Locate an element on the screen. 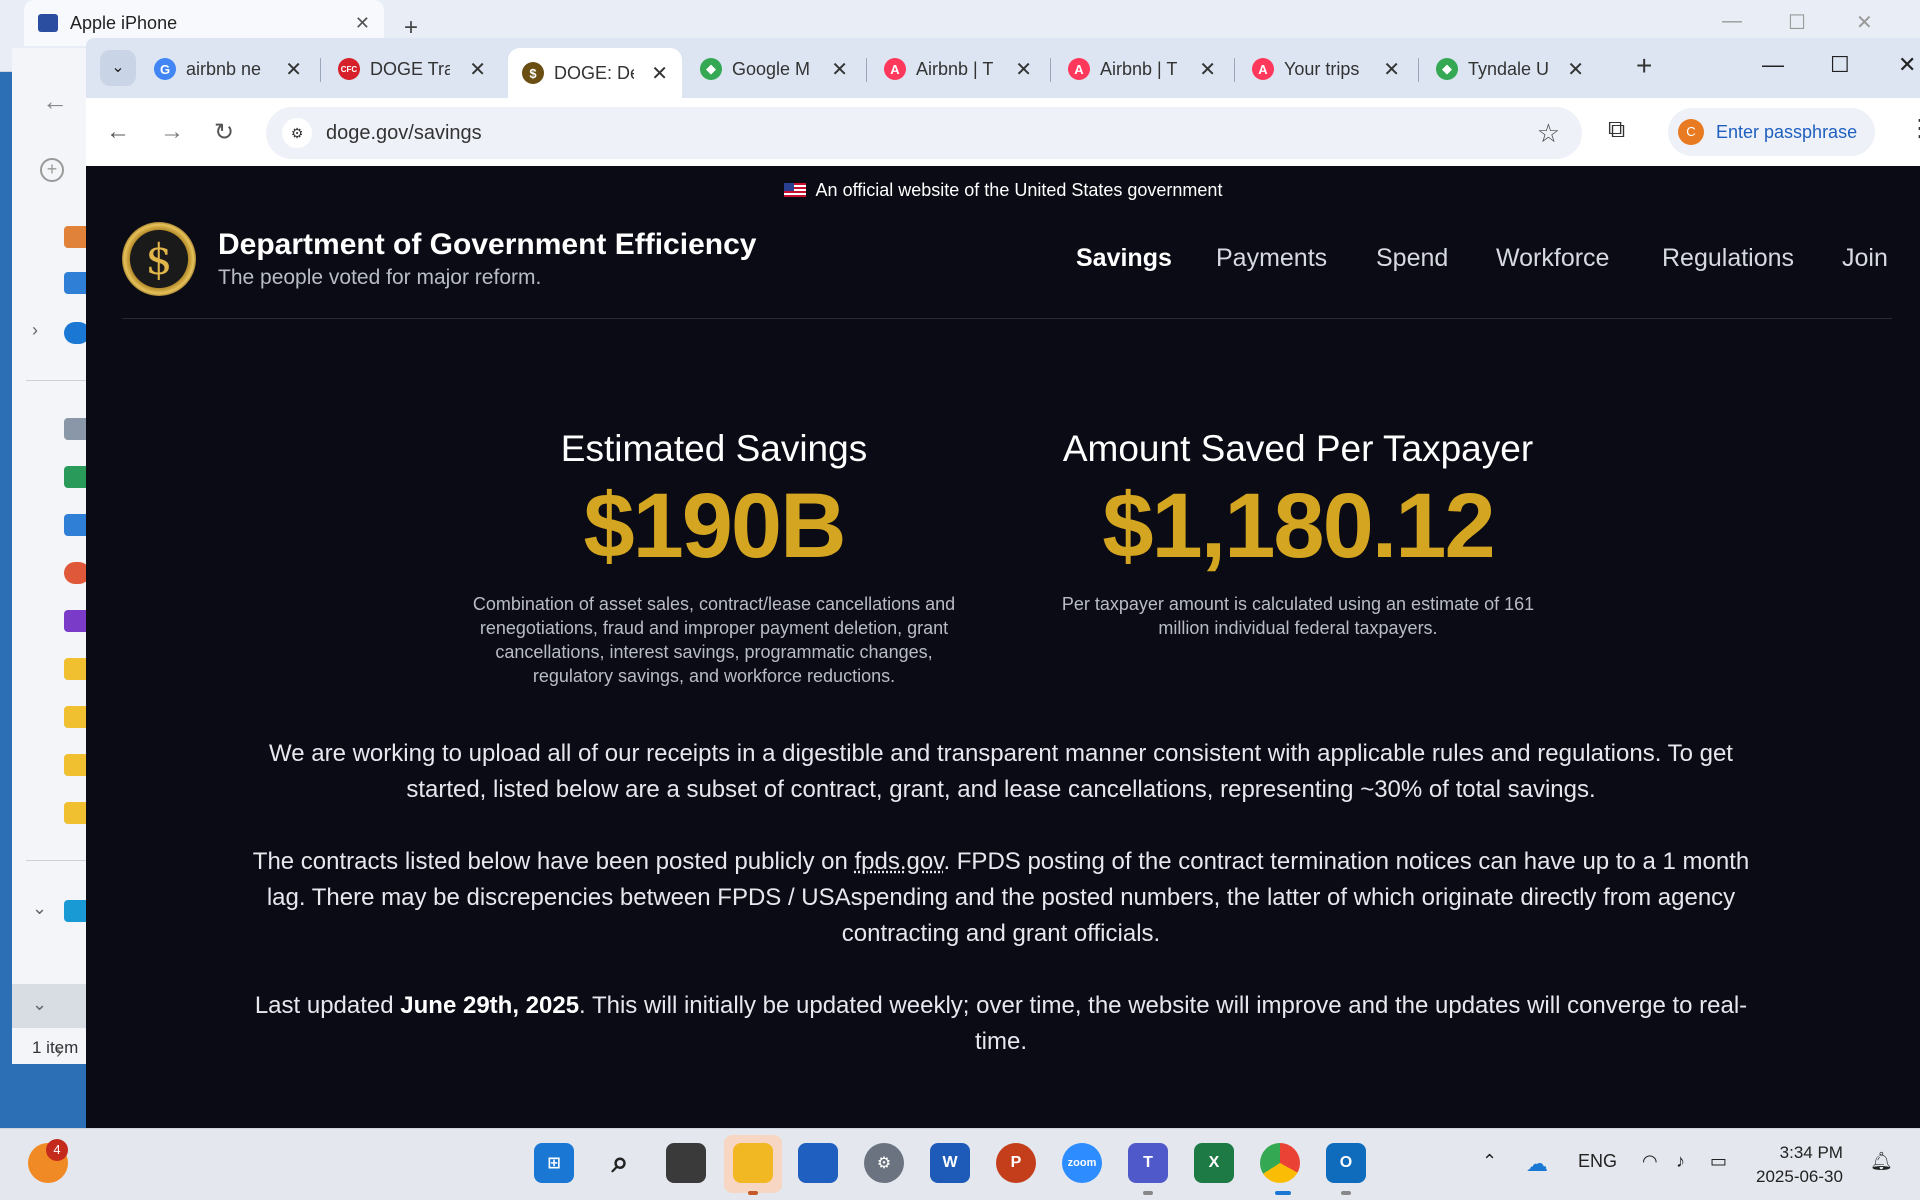 The height and width of the screenshot is (1200, 1920). stat-value: $190B is located at coordinates (714, 526).